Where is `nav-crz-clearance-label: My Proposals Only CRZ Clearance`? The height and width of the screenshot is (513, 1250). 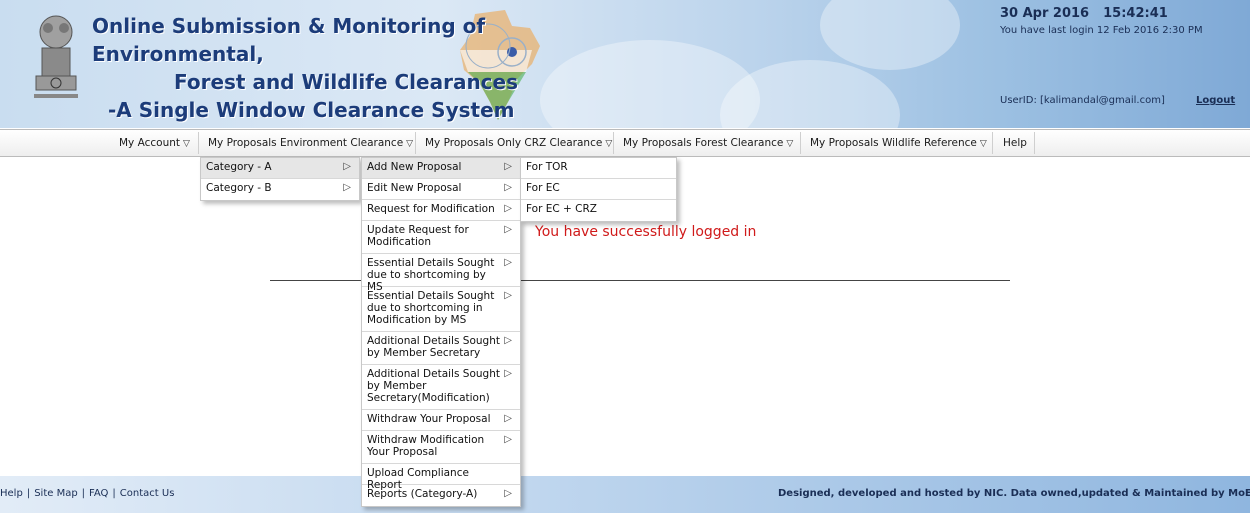 nav-crz-clearance-label: My Proposals Only CRZ Clearance is located at coordinates (514, 143).